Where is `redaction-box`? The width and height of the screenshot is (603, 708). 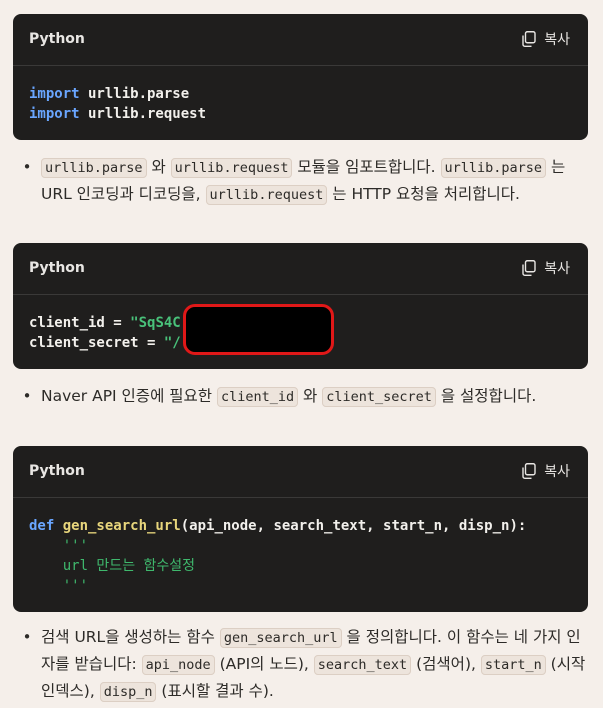
redaction-box is located at coordinates (258, 329).